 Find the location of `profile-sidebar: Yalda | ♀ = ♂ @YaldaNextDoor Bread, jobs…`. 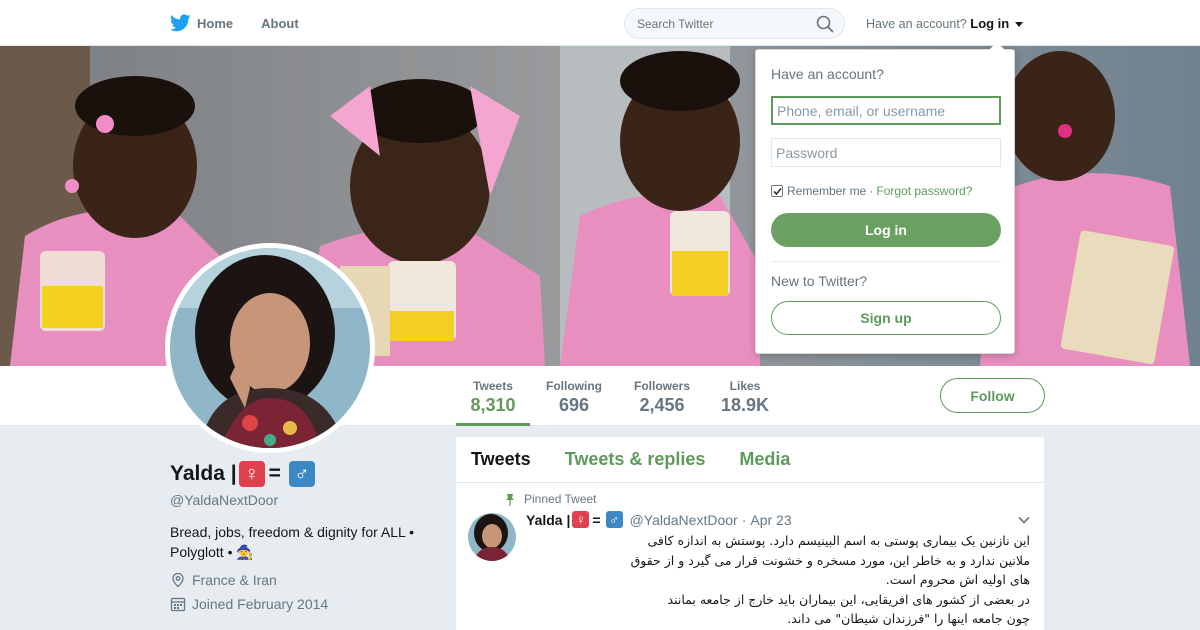

profile-sidebar: Yalda | ♀ = ♂ @YaldaNextDoor Bread, jobs… is located at coordinates (305, 536).